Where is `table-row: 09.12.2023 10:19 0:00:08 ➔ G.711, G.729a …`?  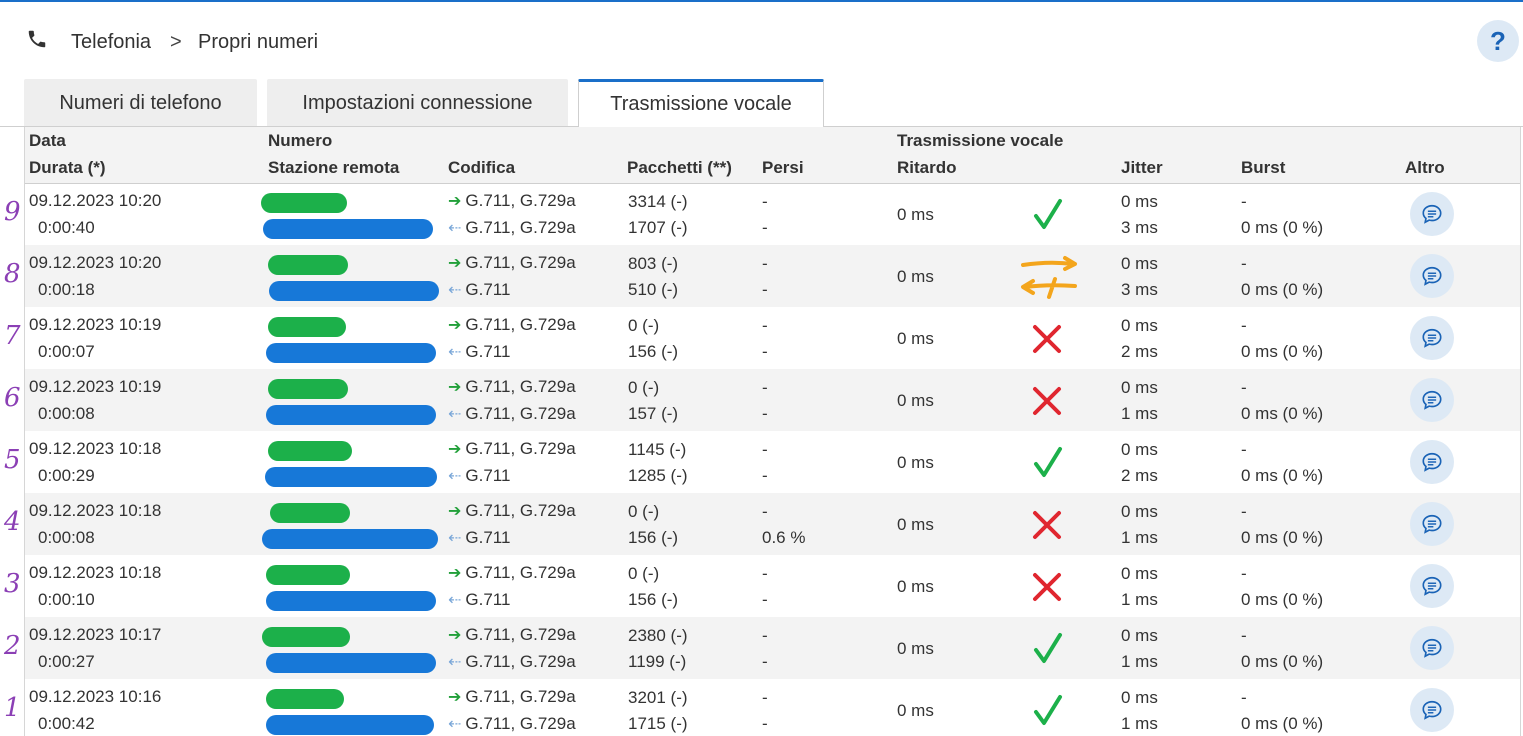
table-row: 09.12.2023 10:19 0:00:08 ➔ G.711, G.729a … is located at coordinates (772, 400).